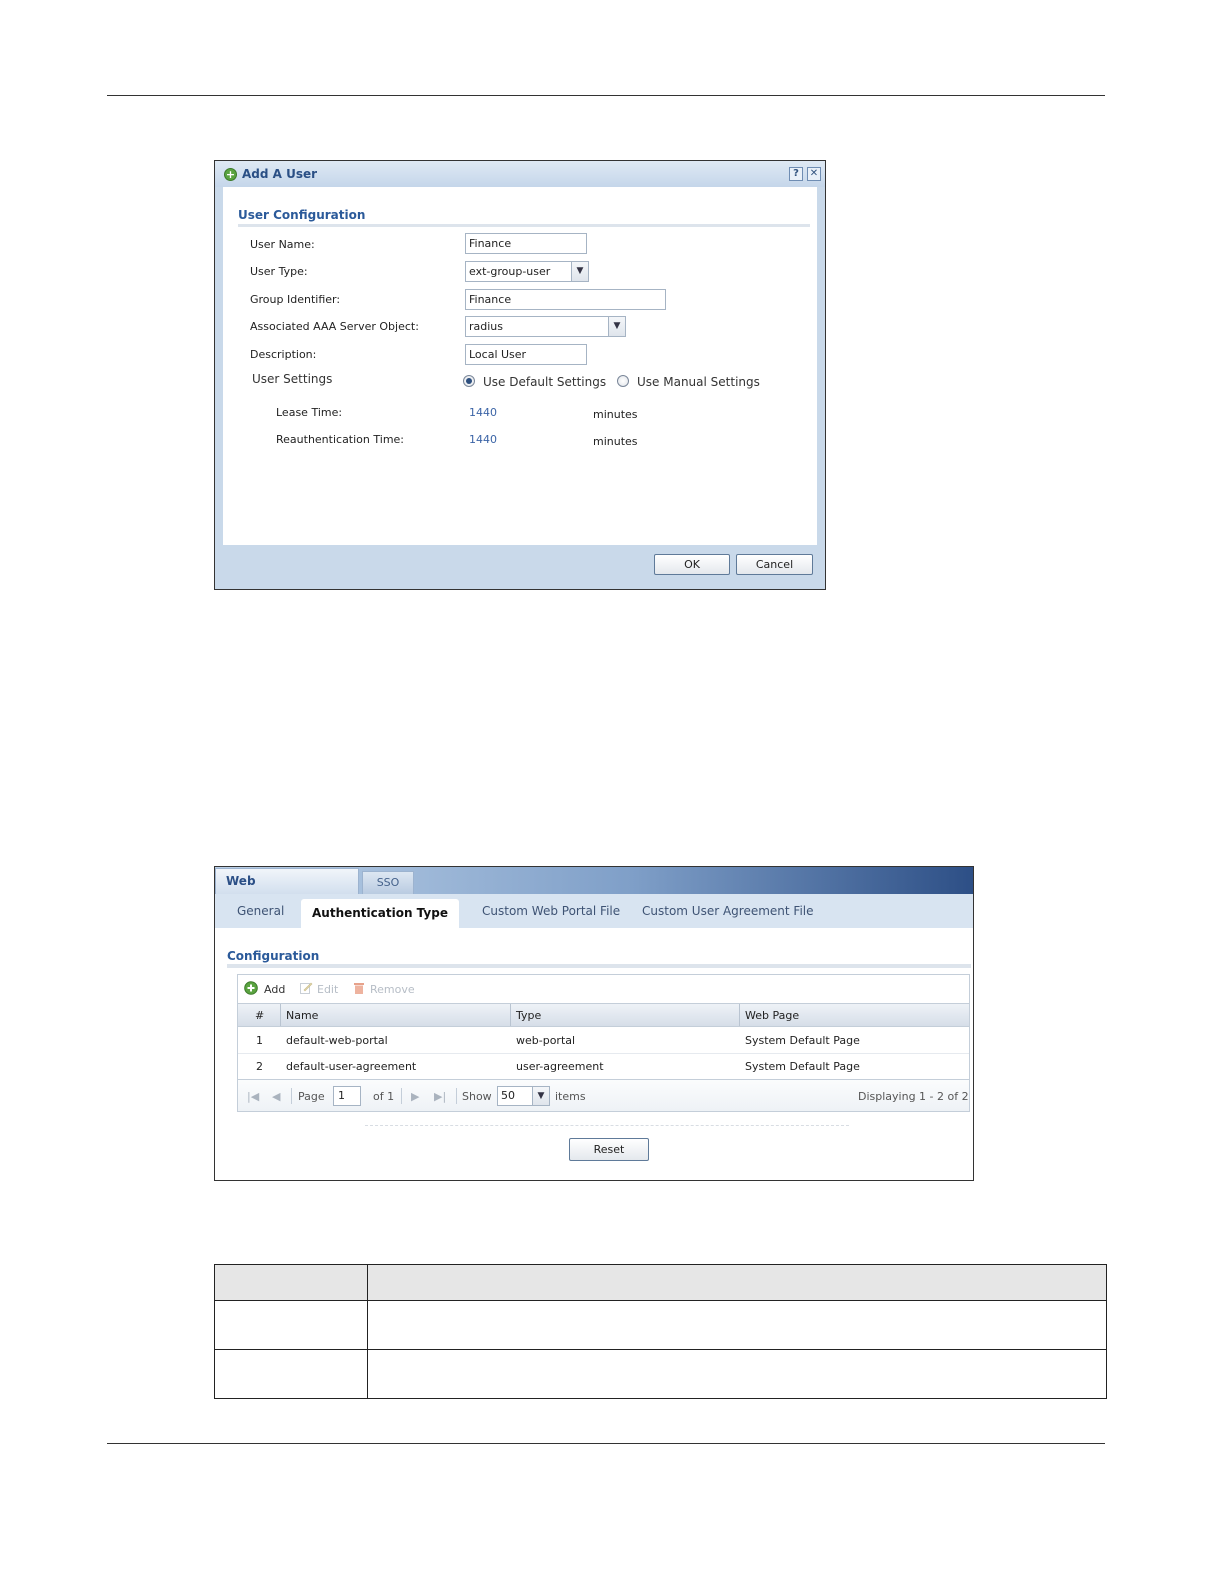 The width and height of the screenshot is (1224, 1584). Describe the element at coordinates (603, 989) in the screenshot. I see `grid-toolbar: Add Edit Remove` at that location.